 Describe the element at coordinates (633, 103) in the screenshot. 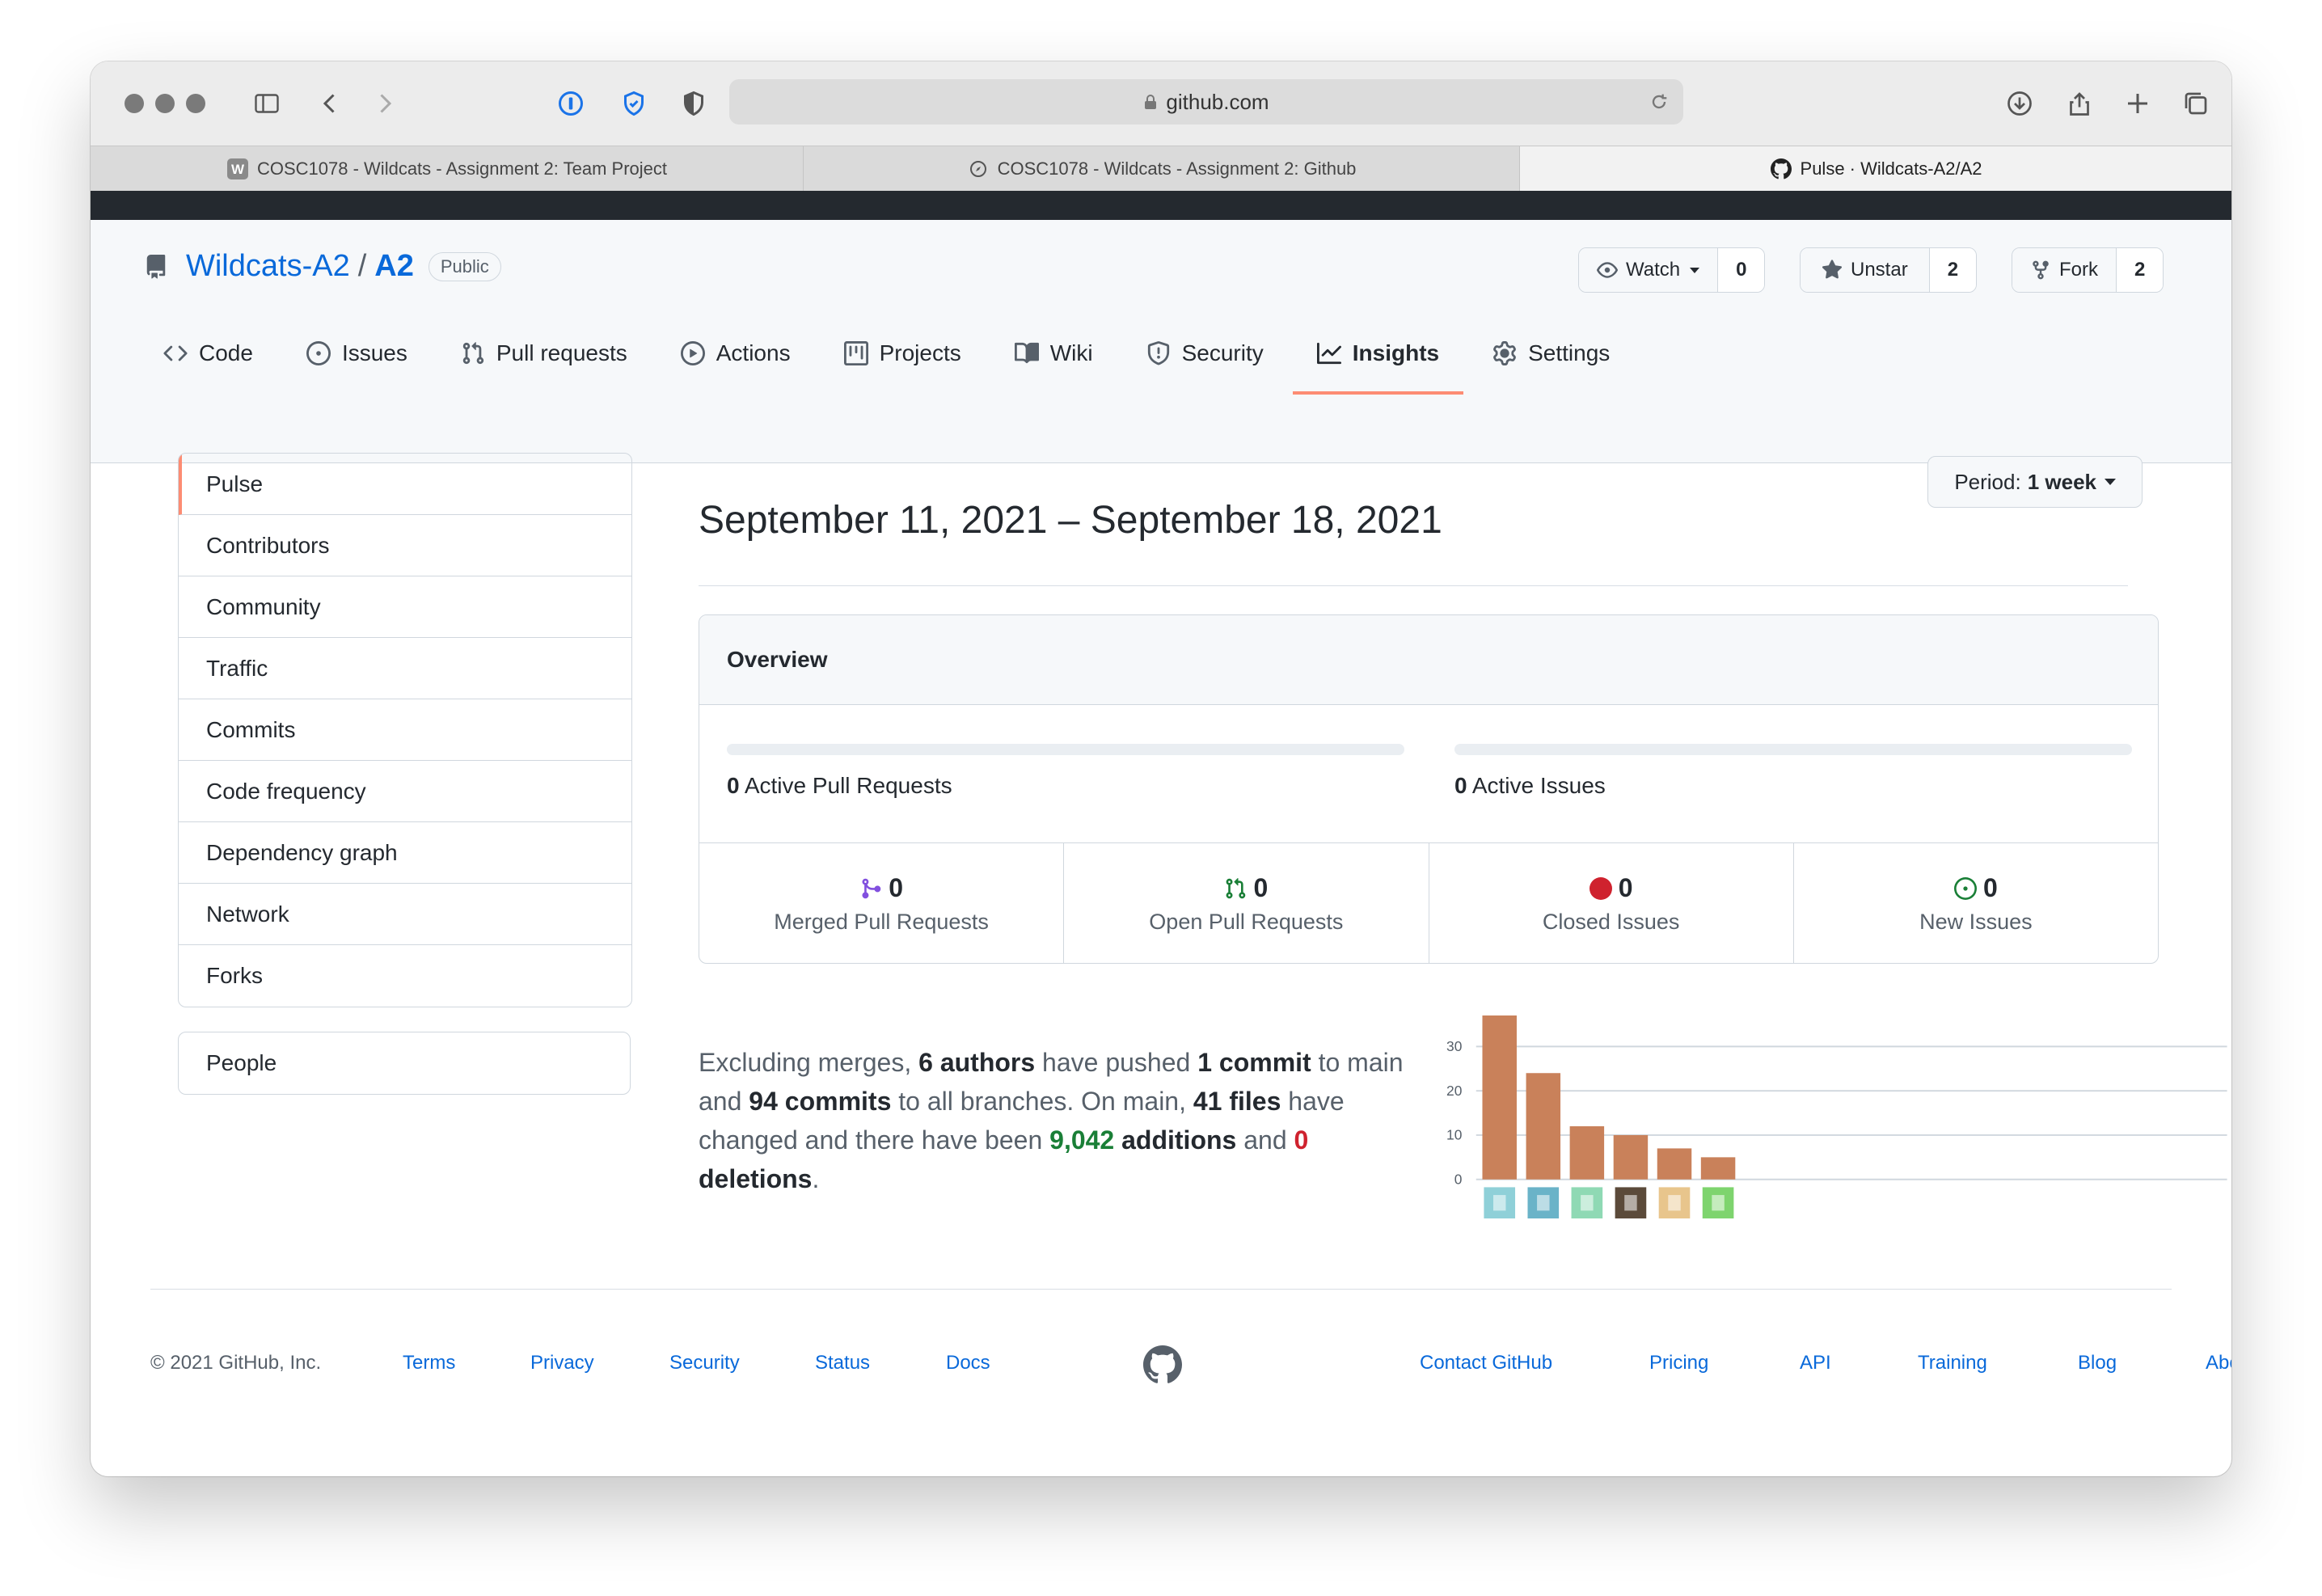

I see `privacy-shield-icon` at that location.